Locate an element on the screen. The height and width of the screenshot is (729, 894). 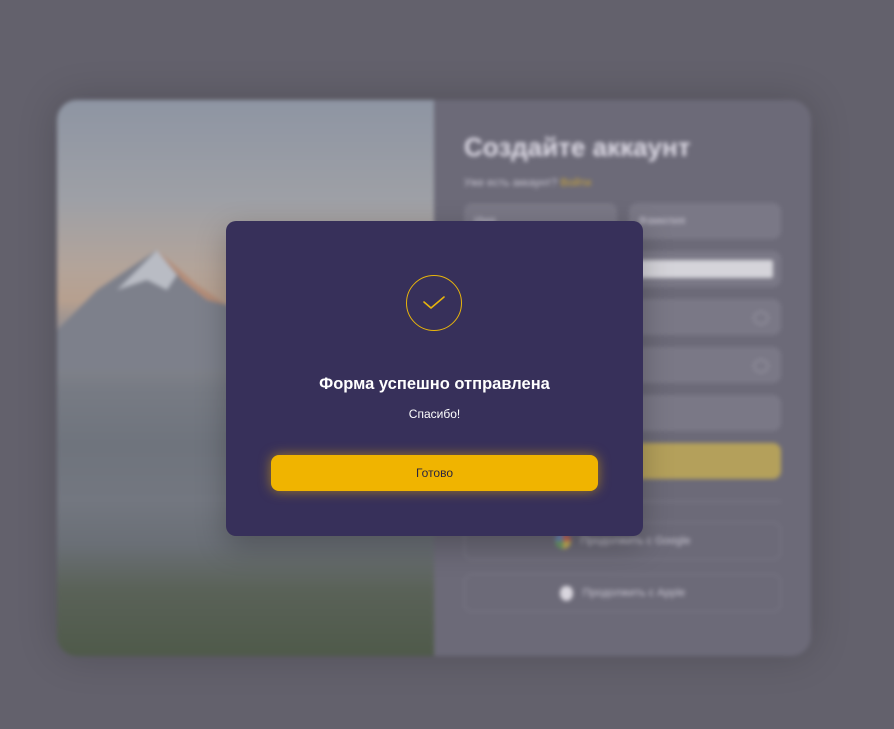
modal-title: Форма успешно отправлена is located at coordinates (434, 384).